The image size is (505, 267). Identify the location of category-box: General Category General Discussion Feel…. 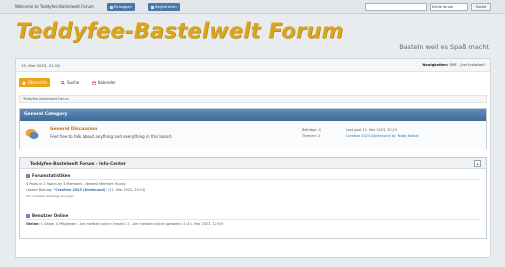
(253, 128).